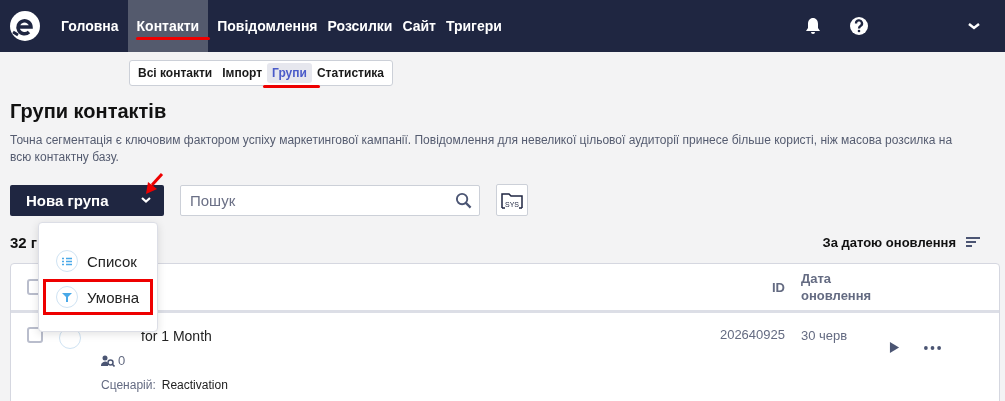 This screenshot has height=401, width=1005. What do you see at coordinates (482, 149) in the screenshot?
I see `page-description: Точна сегментація є ключовим фактором успіху маркетингової кампанії. Повідомлення для невеликої цільової аудиторії принесе більше користі, ніж масова розсилка на всю контактну базу.` at bounding box center [482, 149].